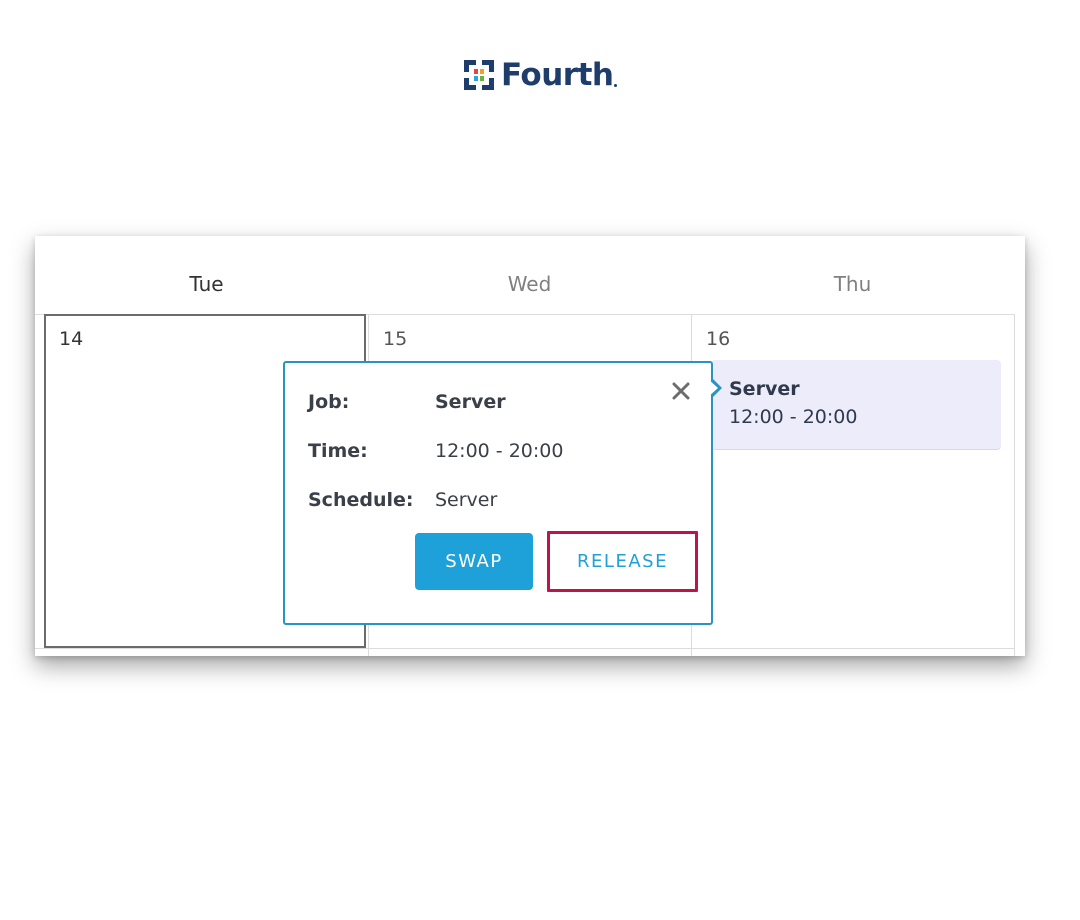 The width and height of the screenshot is (1080, 920). Describe the element at coordinates (361, 500) in the screenshot. I see `schedule-label: Schedule:` at that location.